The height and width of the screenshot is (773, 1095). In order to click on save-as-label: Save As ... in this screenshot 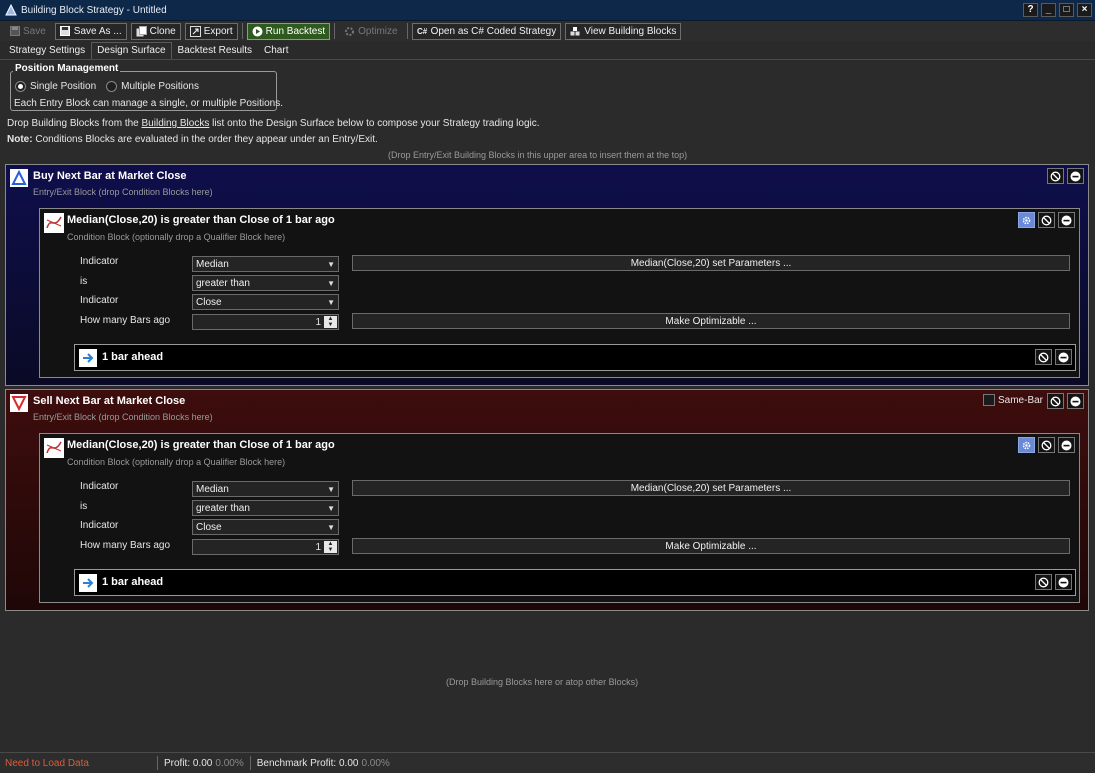, I will do `click(97, 31)`.